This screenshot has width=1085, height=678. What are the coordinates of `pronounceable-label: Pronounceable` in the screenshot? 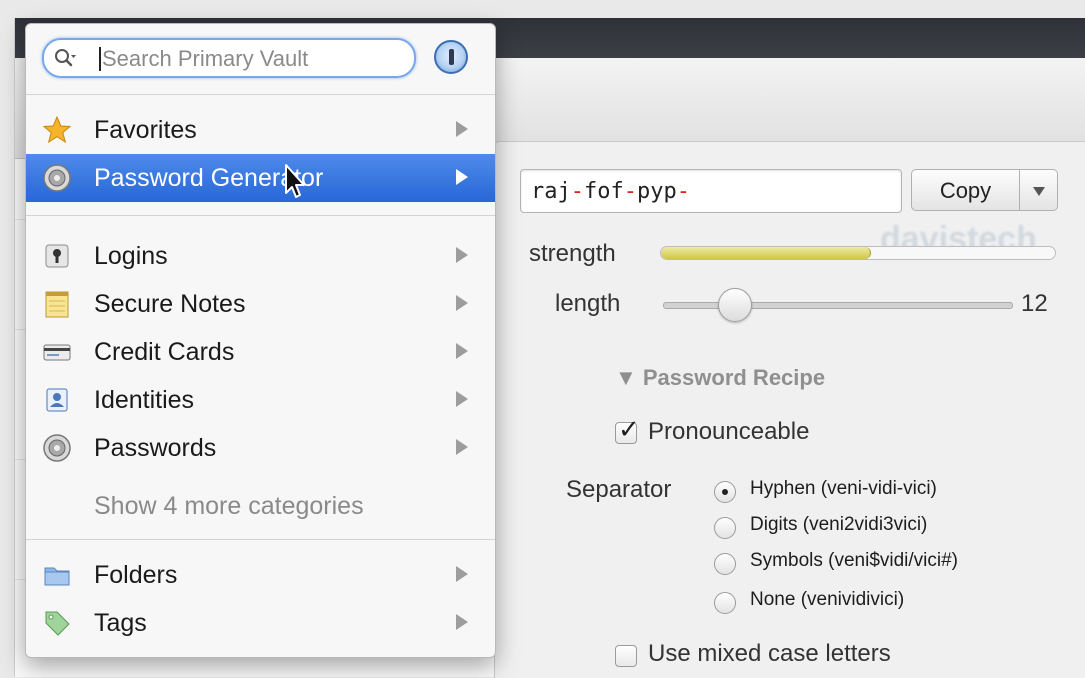 It's located at (729, 431).